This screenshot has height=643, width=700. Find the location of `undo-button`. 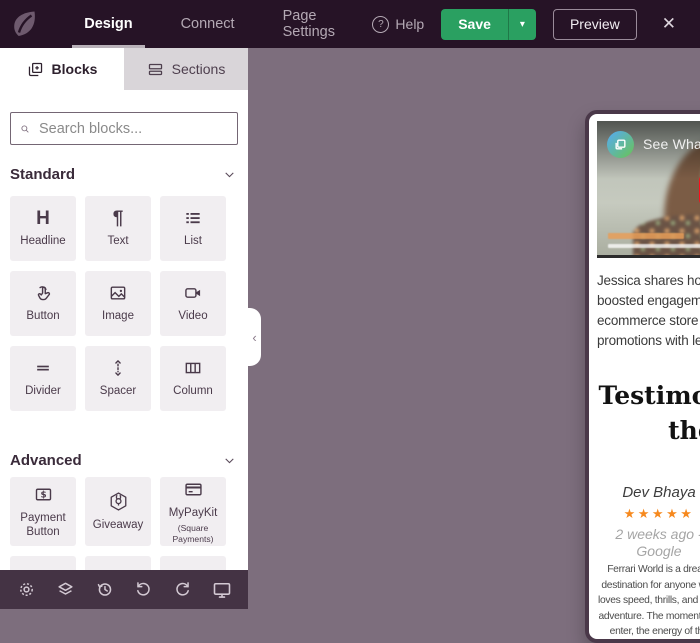

undo-button is located at coordinates (144, 590).